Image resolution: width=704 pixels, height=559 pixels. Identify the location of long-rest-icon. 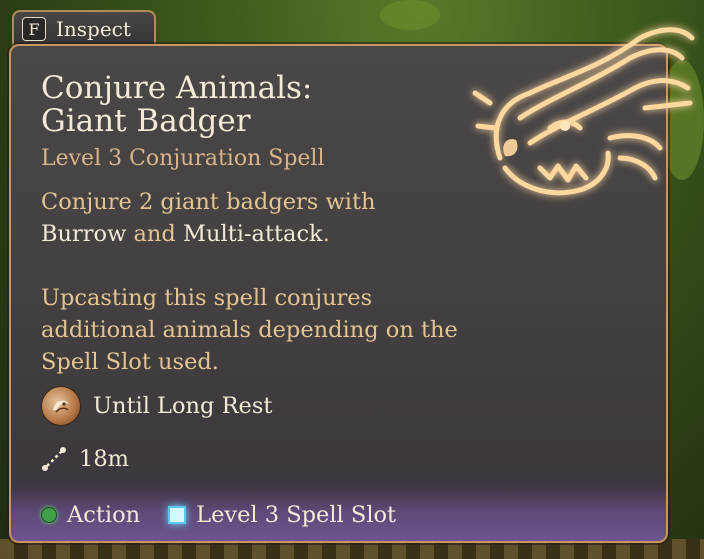
(61, 406).